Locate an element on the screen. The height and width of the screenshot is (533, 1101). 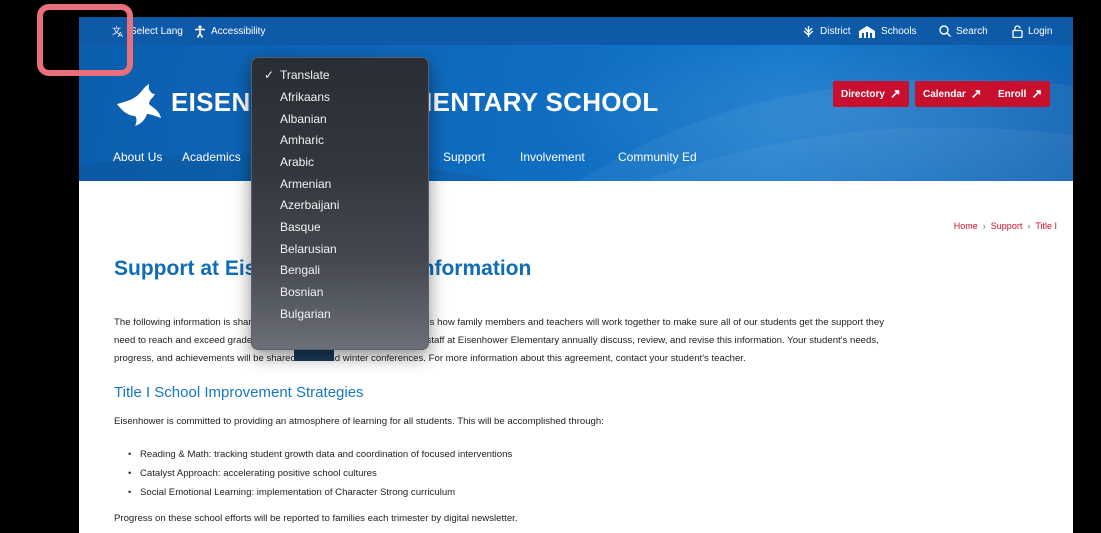
language-option-label: Translate is located at coordinates (305, 74).